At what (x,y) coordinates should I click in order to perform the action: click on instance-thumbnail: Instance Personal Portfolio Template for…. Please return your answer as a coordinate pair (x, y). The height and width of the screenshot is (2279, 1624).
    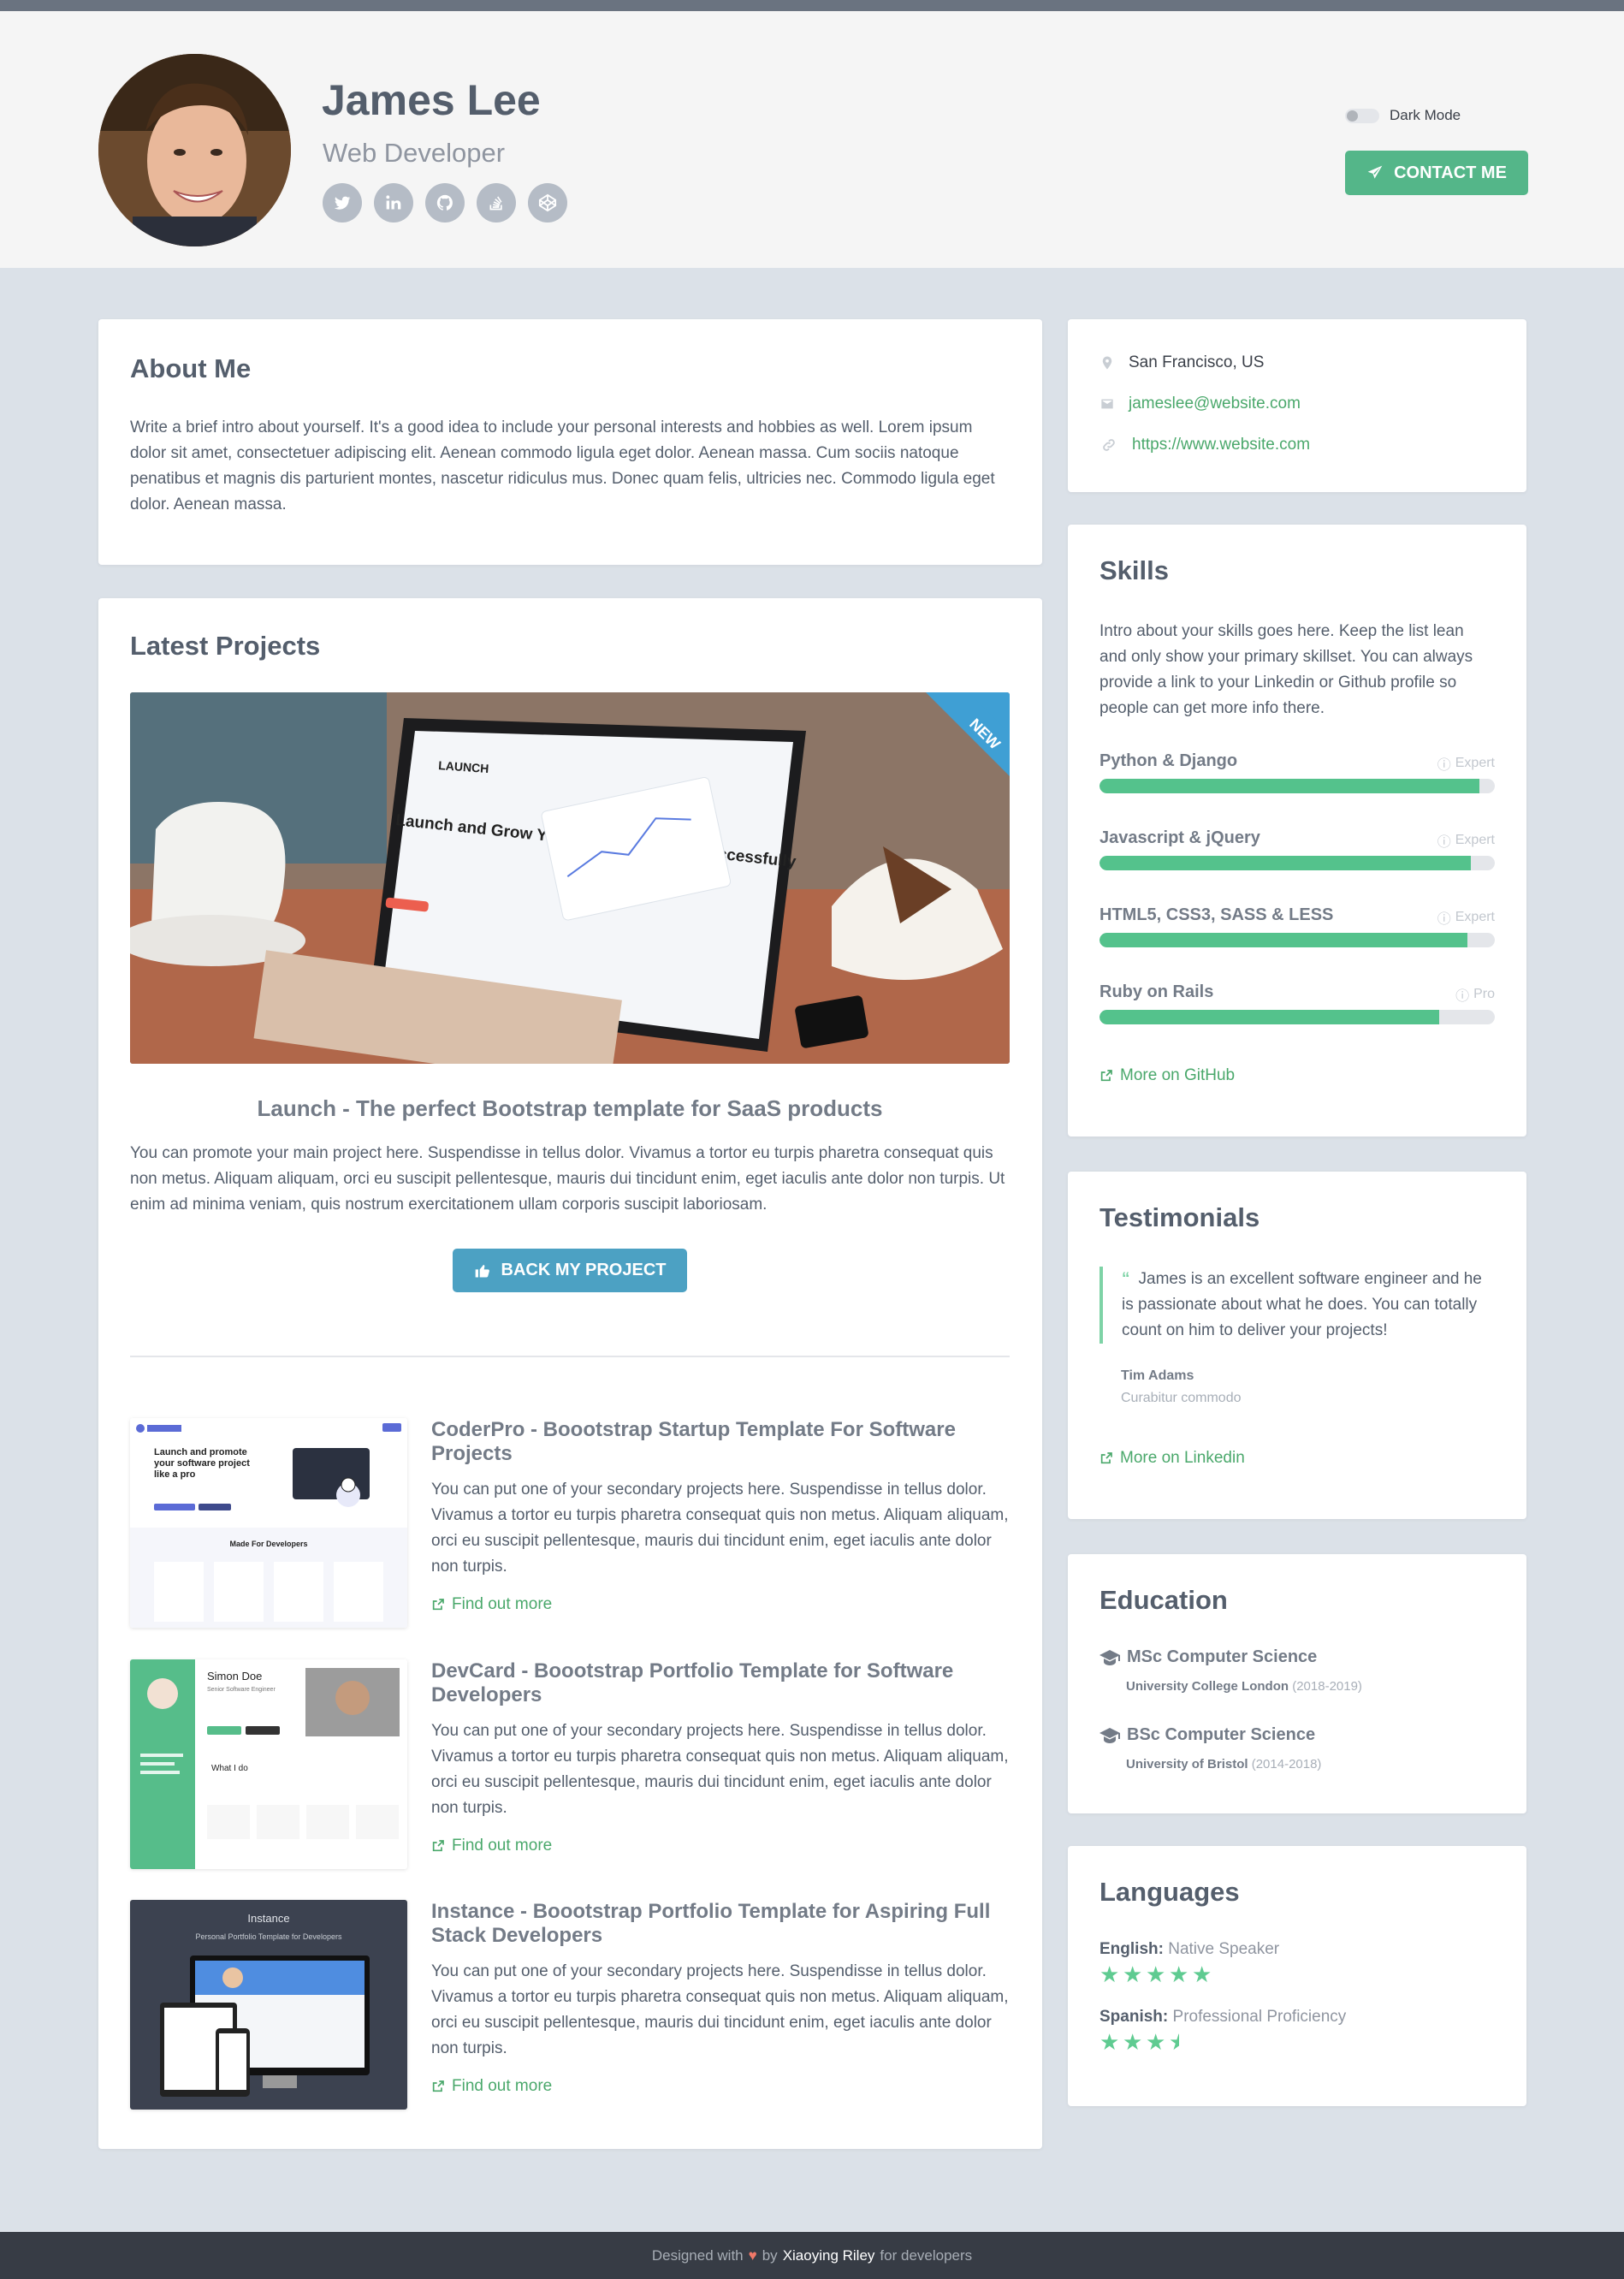
    Looking at the image, I should click on (268, 2005).